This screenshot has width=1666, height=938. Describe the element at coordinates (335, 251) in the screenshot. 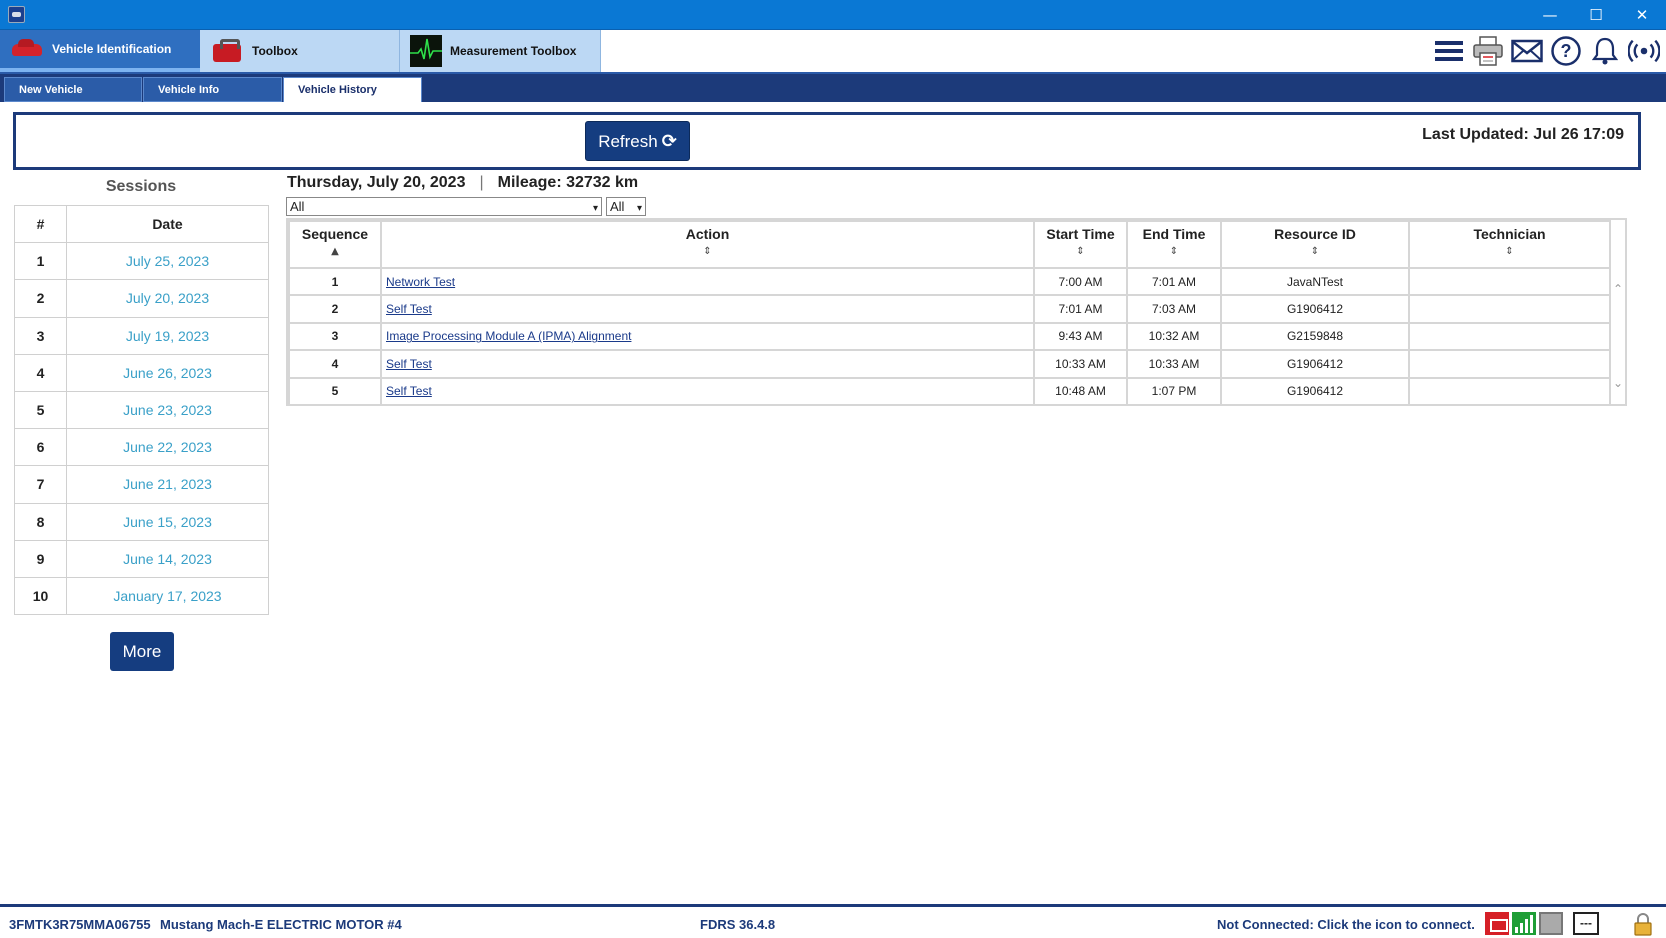

I see `sort-ascending-icon: ▲` at that location.